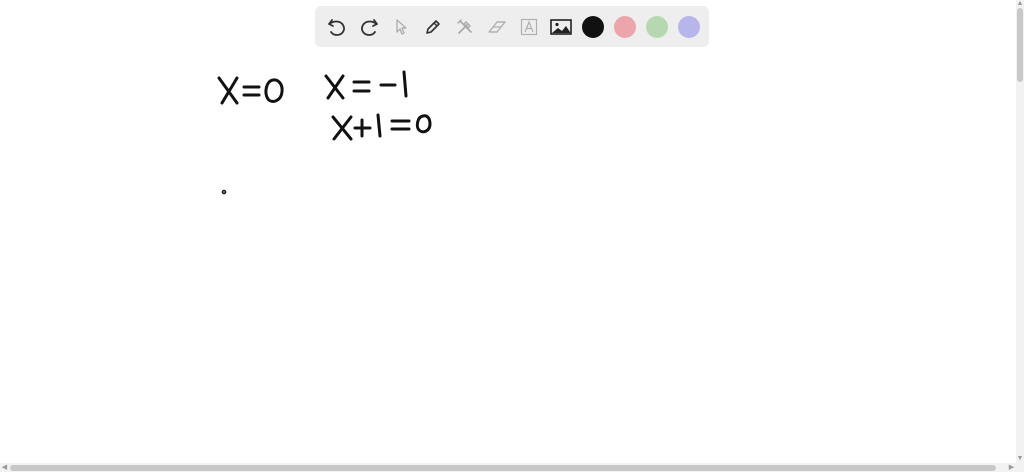 Image resolution: width=1024 pixels, height=472 pixels. Describe the element at coordinates (529, 27) in the screenshot. I see `text-icon` at that location.